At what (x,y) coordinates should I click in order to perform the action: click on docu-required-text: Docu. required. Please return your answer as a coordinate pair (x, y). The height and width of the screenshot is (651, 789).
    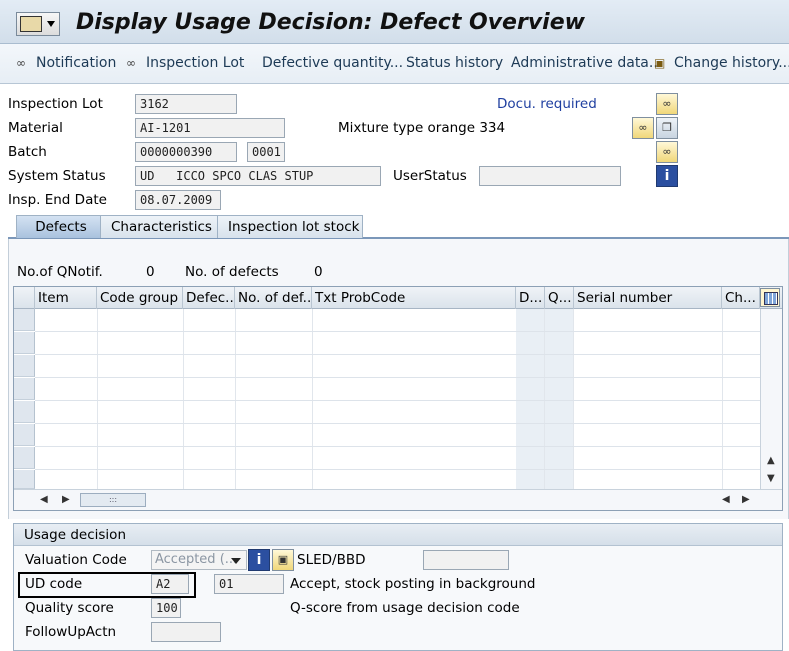
    Looking at the image, I should click on (547, 104).